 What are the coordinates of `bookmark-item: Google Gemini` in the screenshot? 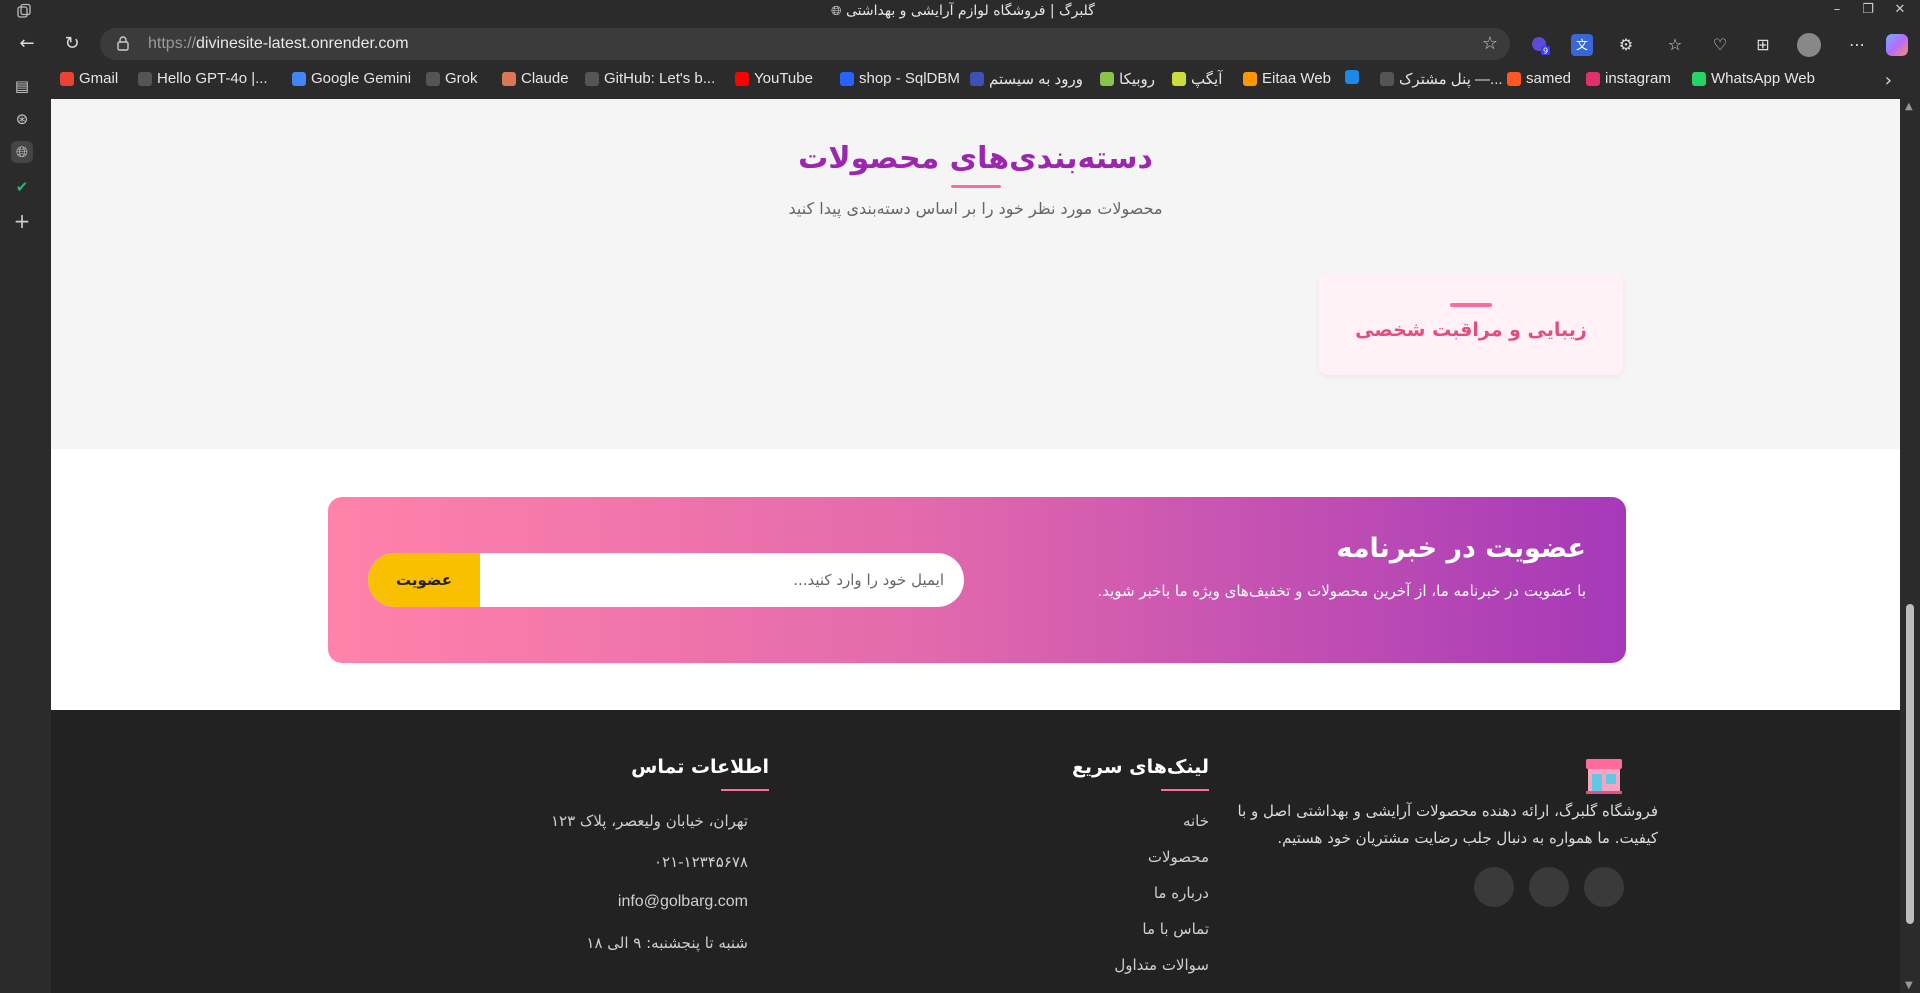 It's located at (351, 78).